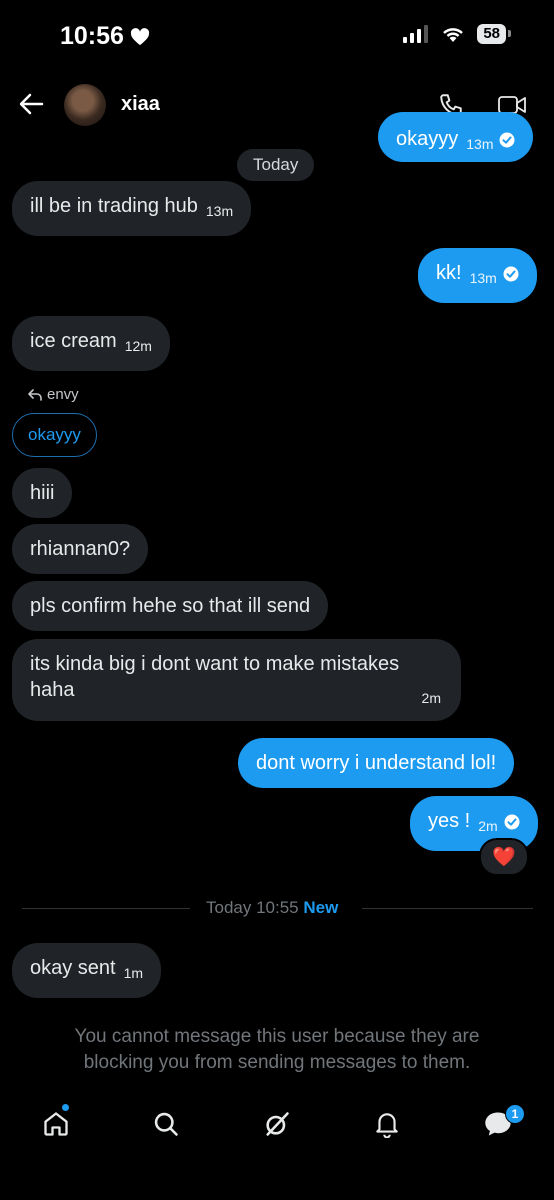  Describe the element at coordinates (91, 343) in the screenshot. I see `message-incoming: ice cream 12m` at that location.